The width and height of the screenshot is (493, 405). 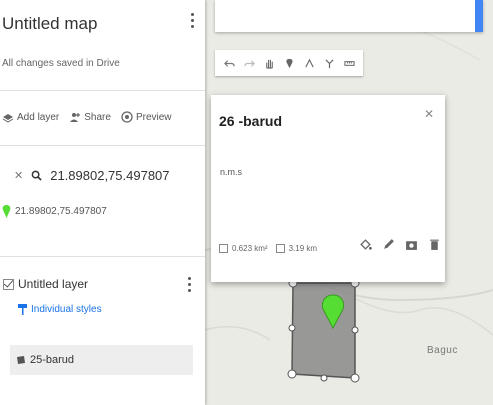 I want to click on draw-line-icon, so click(x=309, y=63).